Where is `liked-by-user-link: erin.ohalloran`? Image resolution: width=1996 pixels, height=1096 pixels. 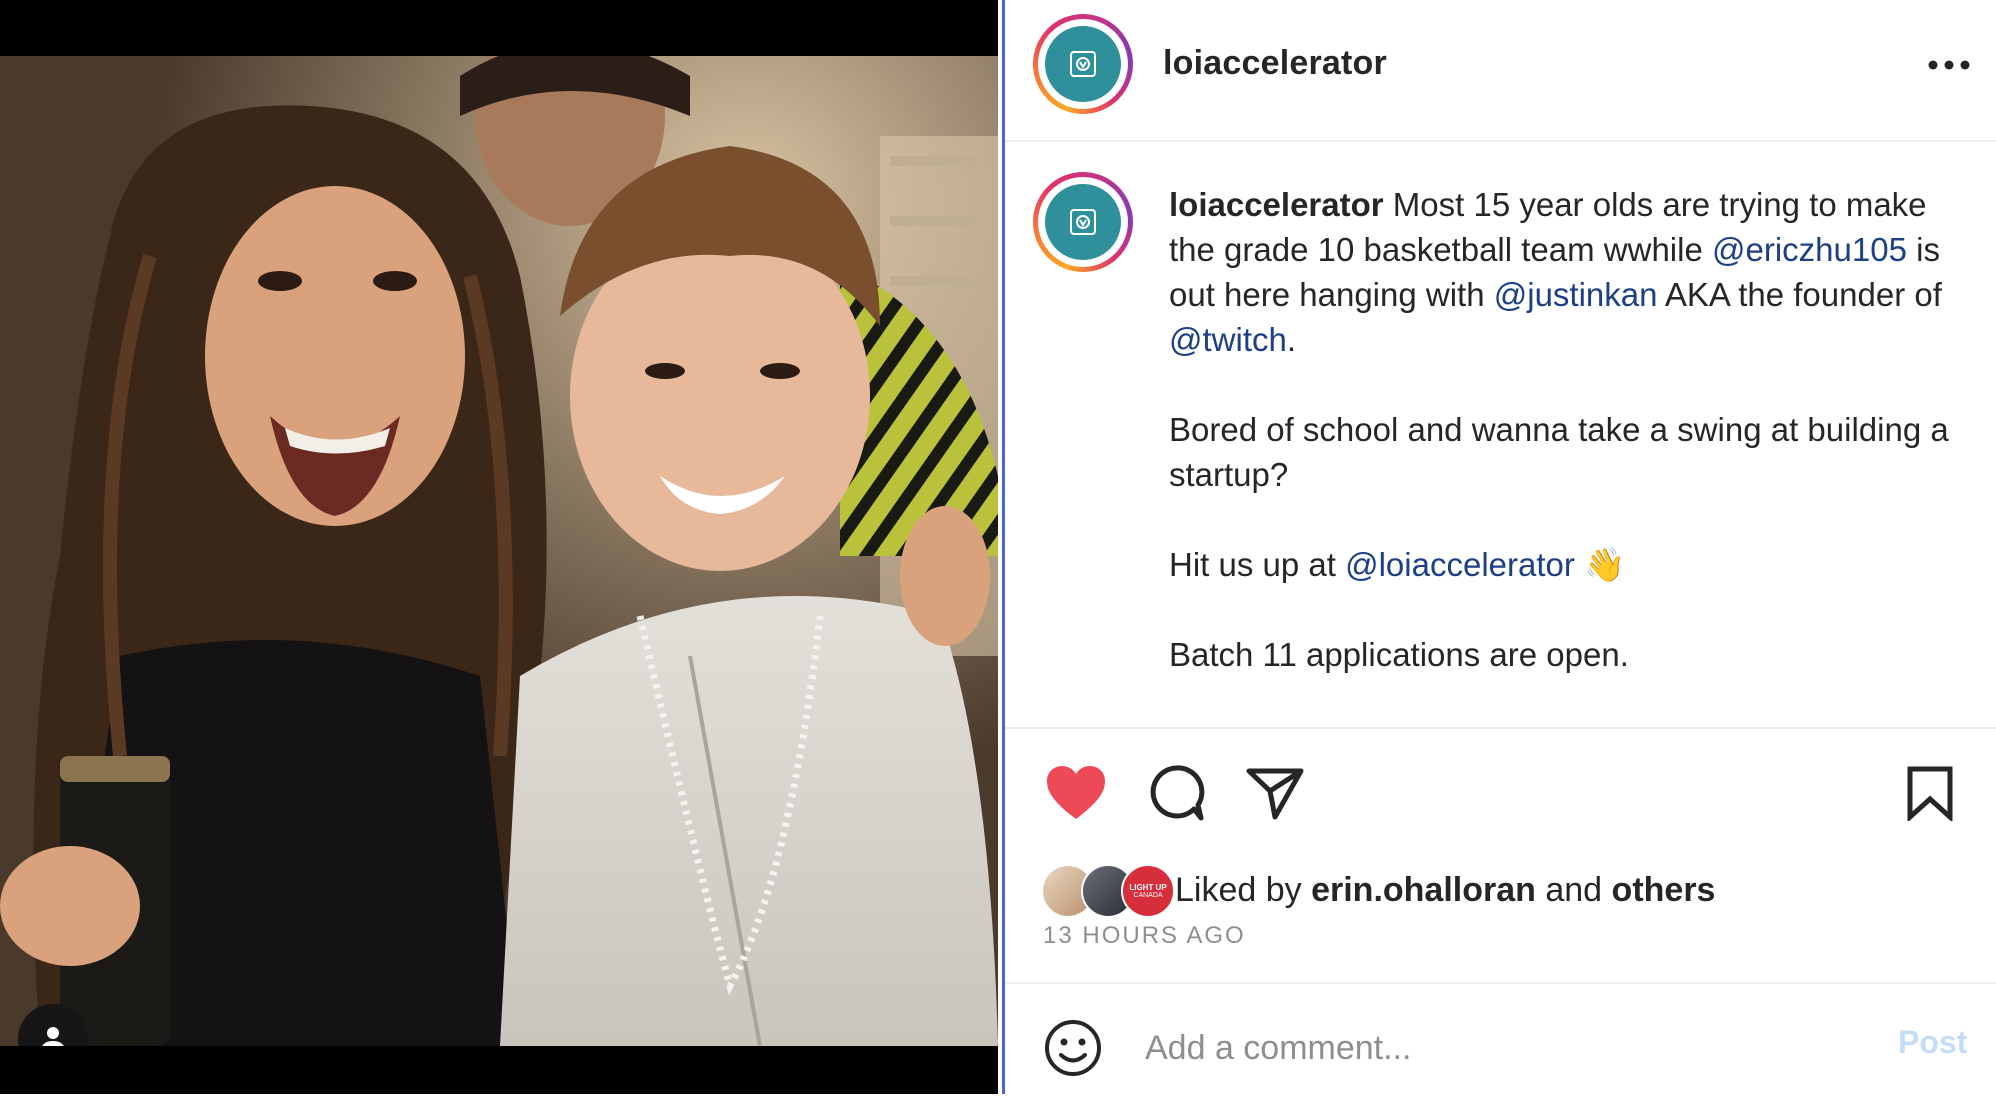
liked-by-user-link: erin.ohalloran is located at coordinates (1423, 890).